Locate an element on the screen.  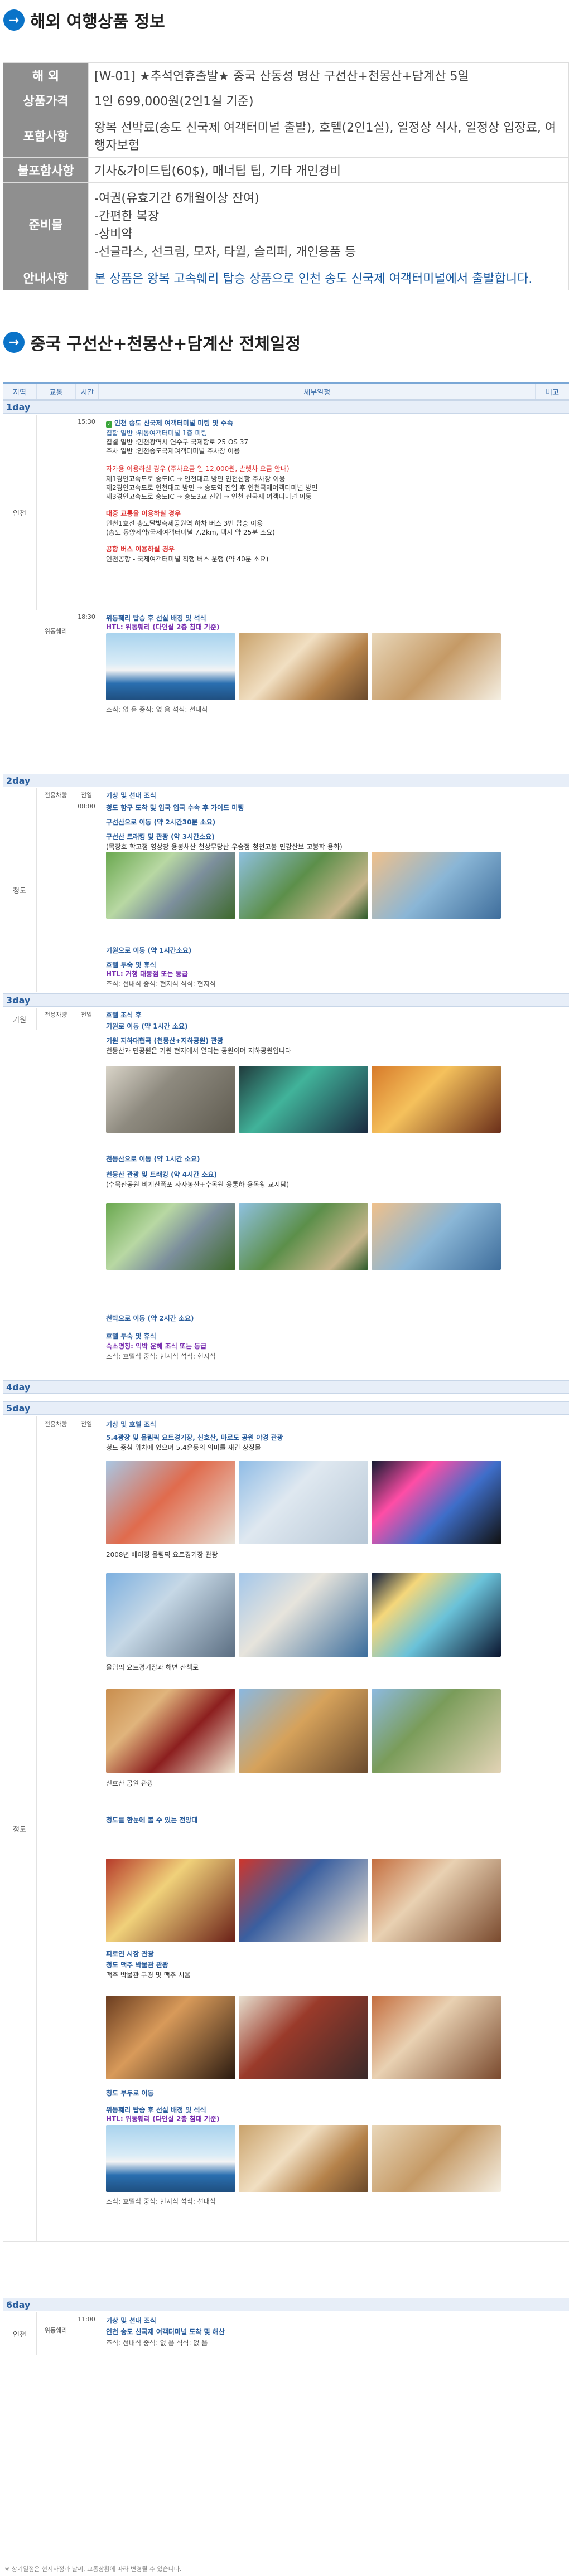
photo-city-night is located at coordinates (436, 1502).